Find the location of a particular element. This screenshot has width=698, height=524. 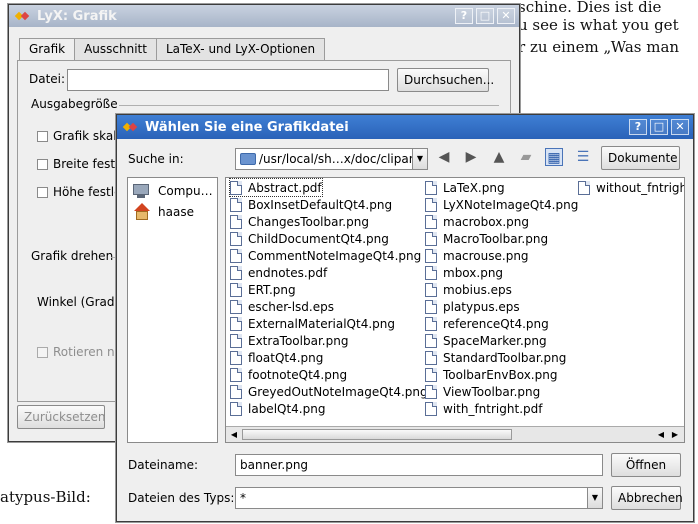

file-item: referenceQt4.png is located at coordinates (487, 323).